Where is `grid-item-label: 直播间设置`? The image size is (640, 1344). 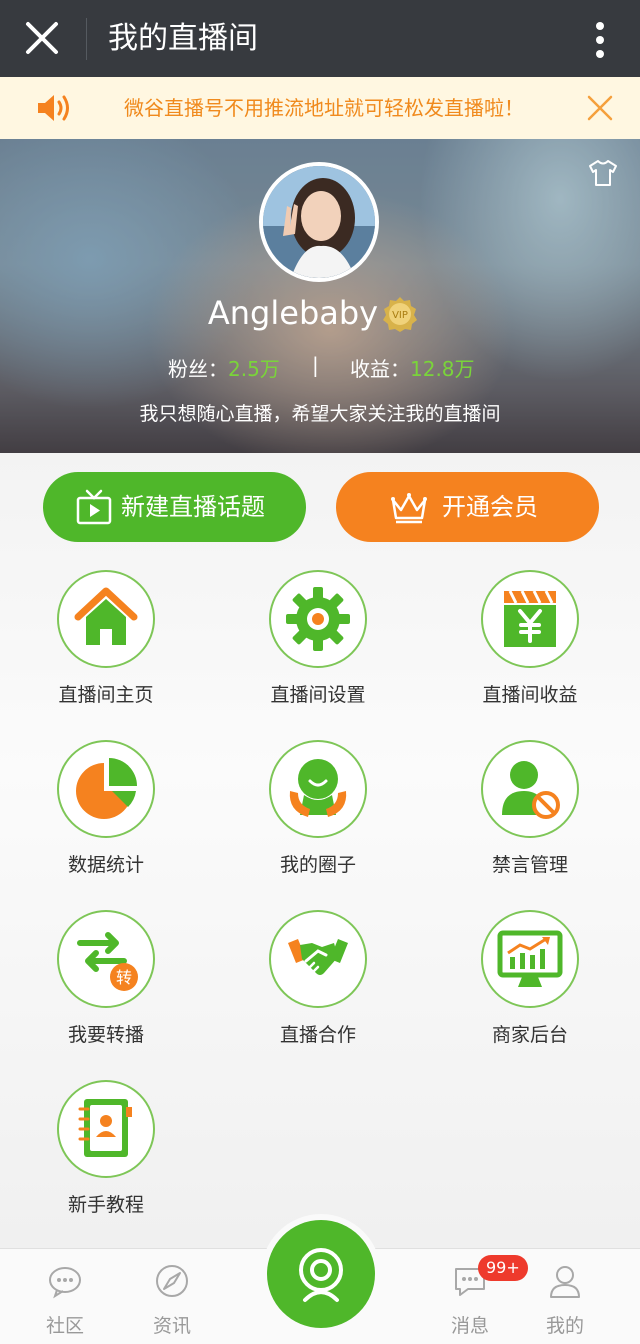
grid-item-label: 直播间设置 is located at coordinates (318, 695).